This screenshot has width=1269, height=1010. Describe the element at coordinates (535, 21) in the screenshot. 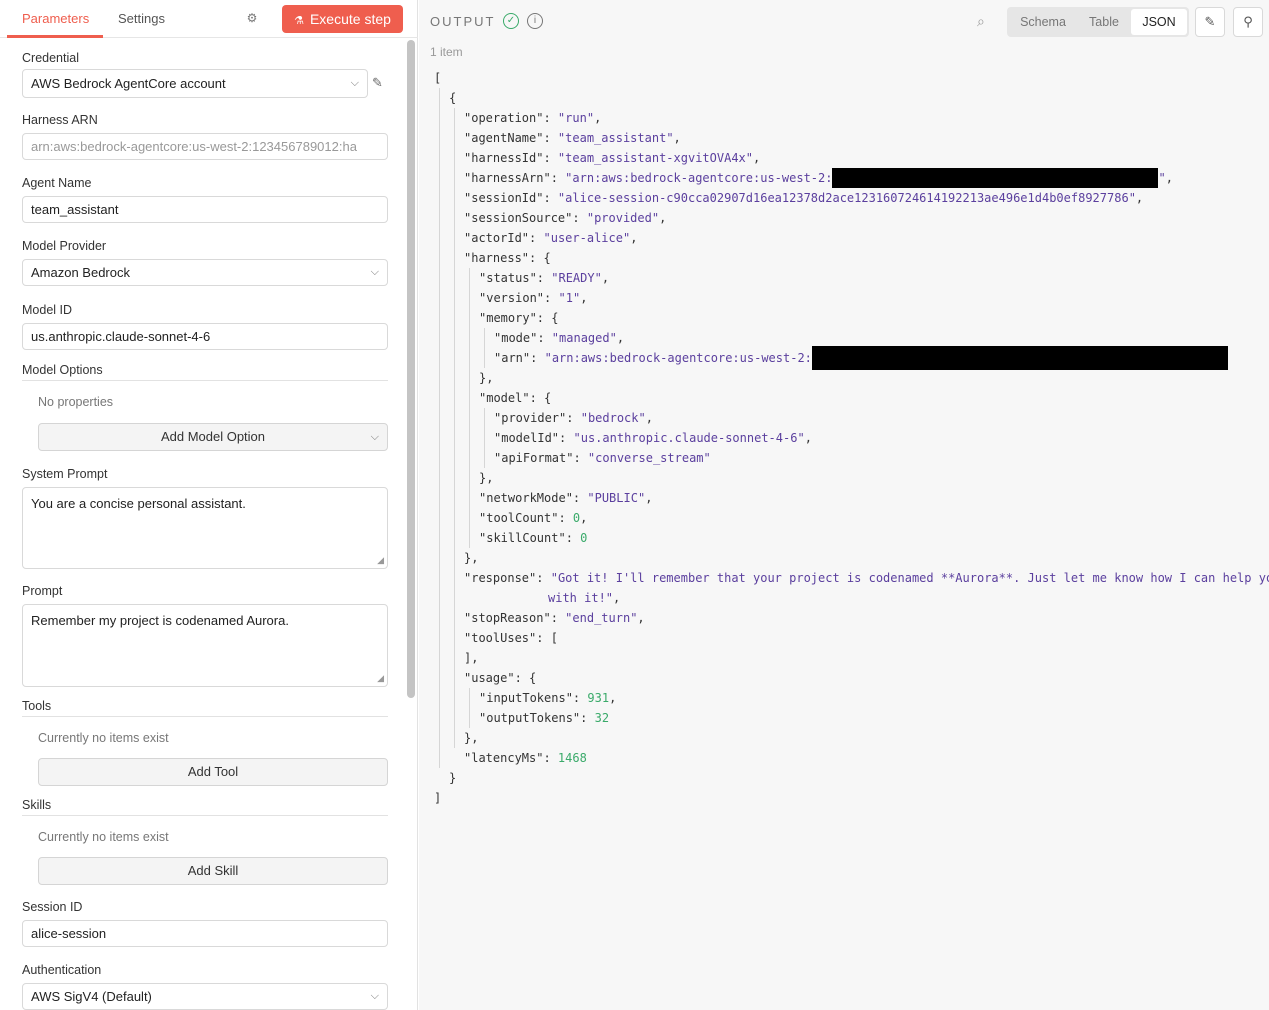

I see `info-icon: i` at that location.